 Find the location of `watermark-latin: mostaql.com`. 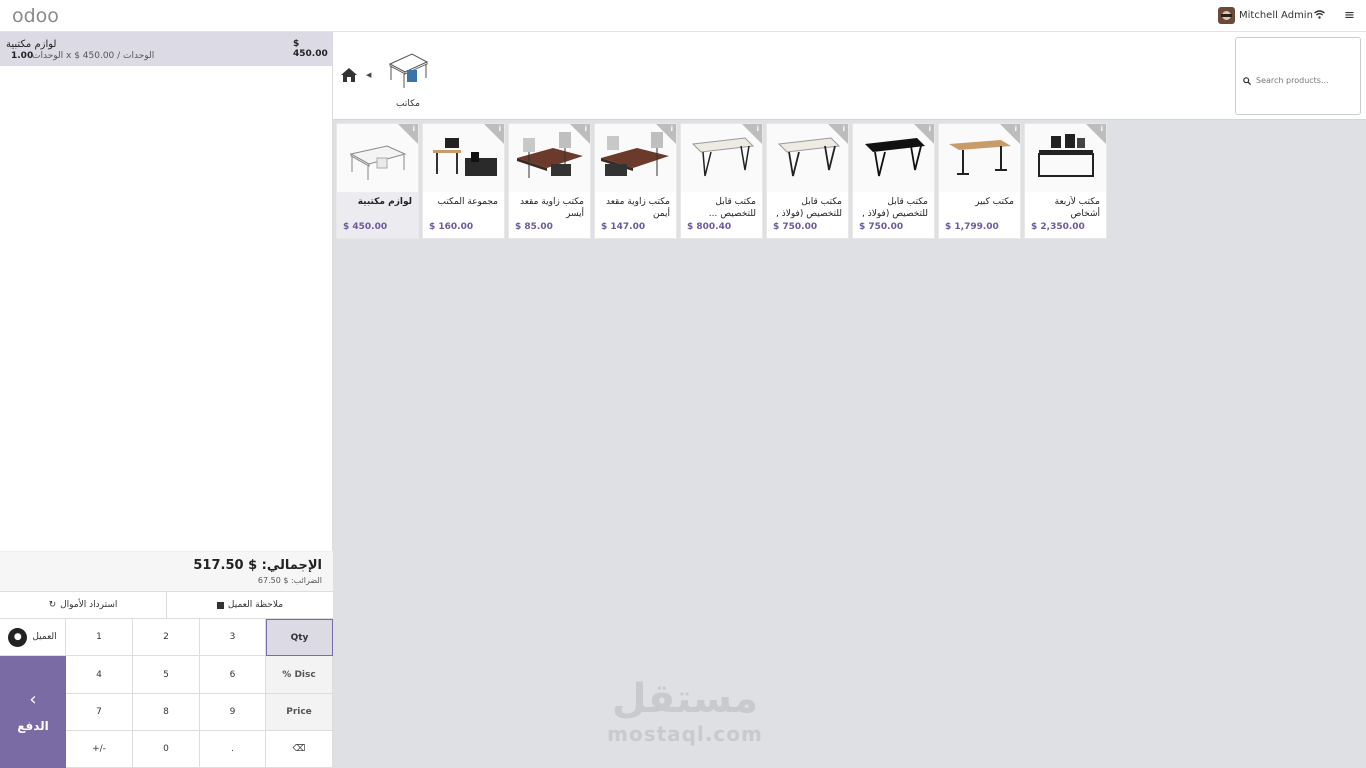

watermark-latin: mostaql.com is located at coordinates (685, 734).